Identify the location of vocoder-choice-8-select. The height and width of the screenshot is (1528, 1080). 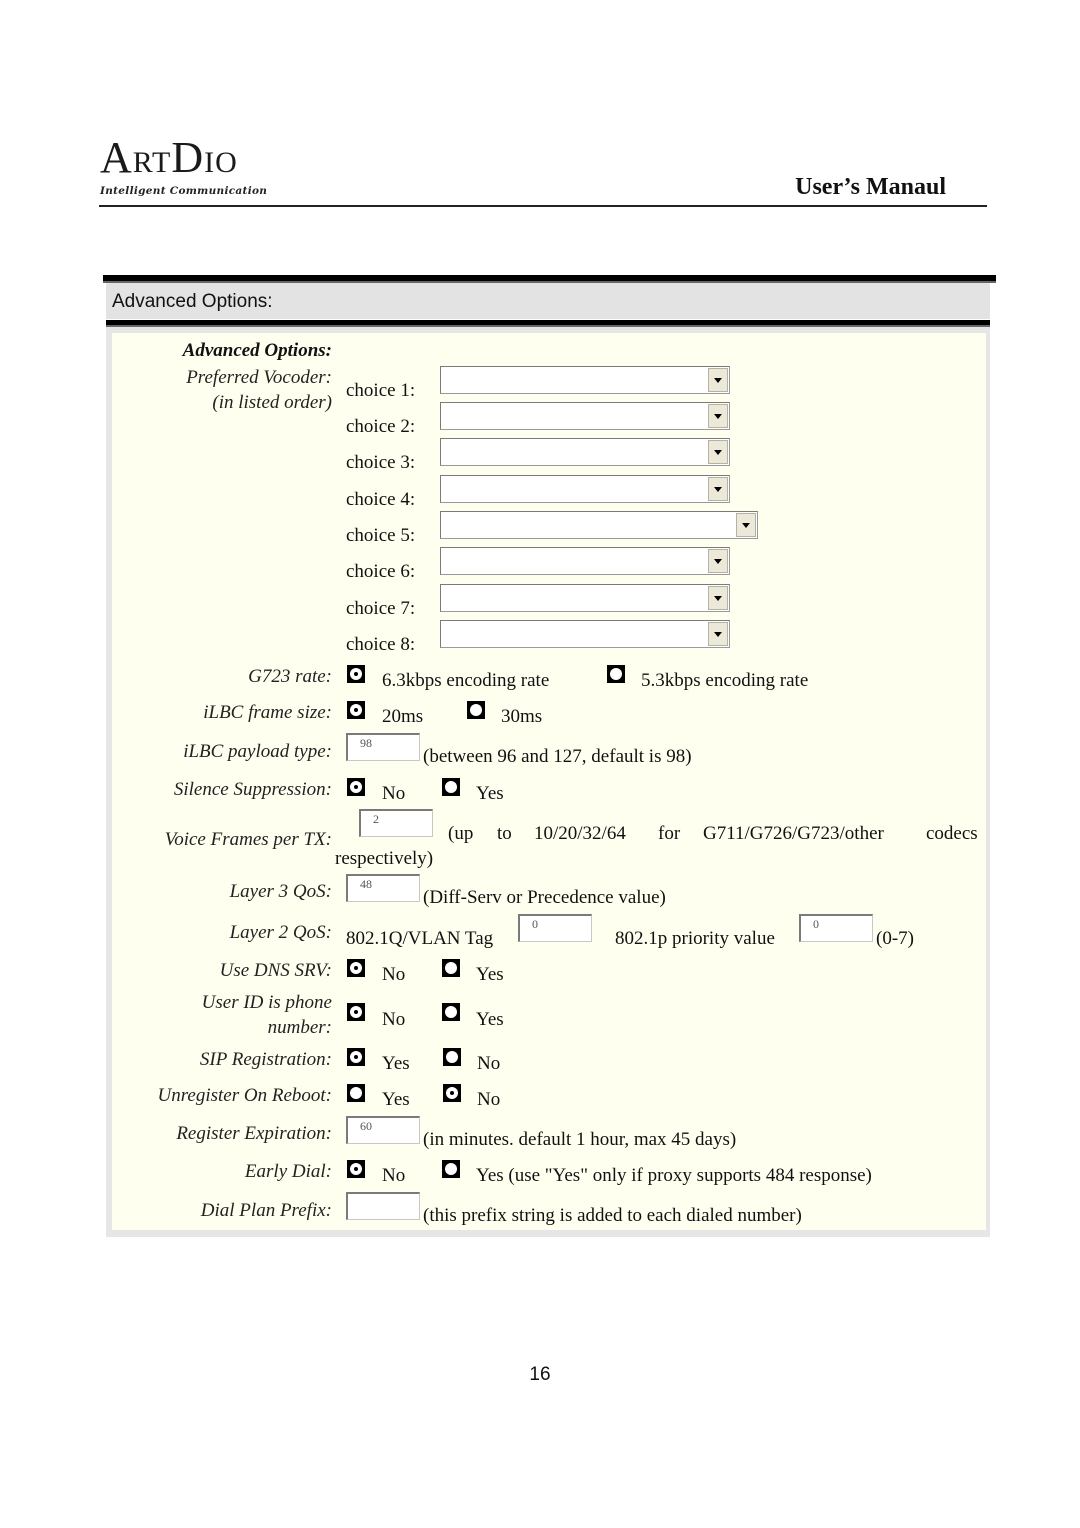
(585, 634).